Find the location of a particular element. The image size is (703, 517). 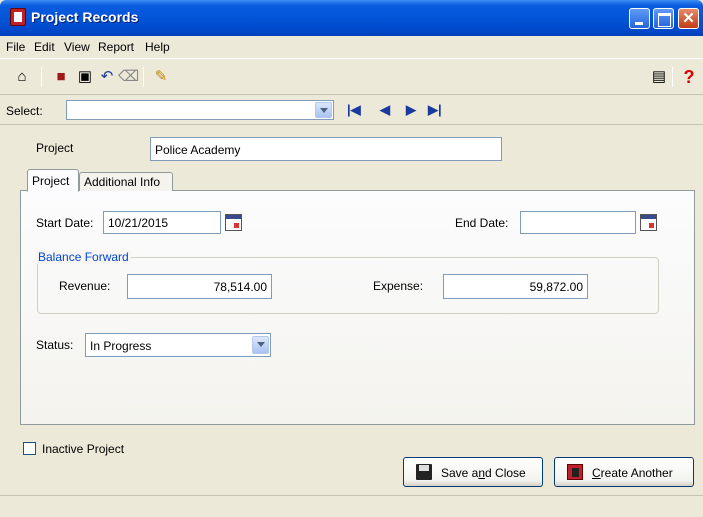

record-selector-bar: Select: |◀ ◀ ▶ ▶| is located at coordinates (351, 110).